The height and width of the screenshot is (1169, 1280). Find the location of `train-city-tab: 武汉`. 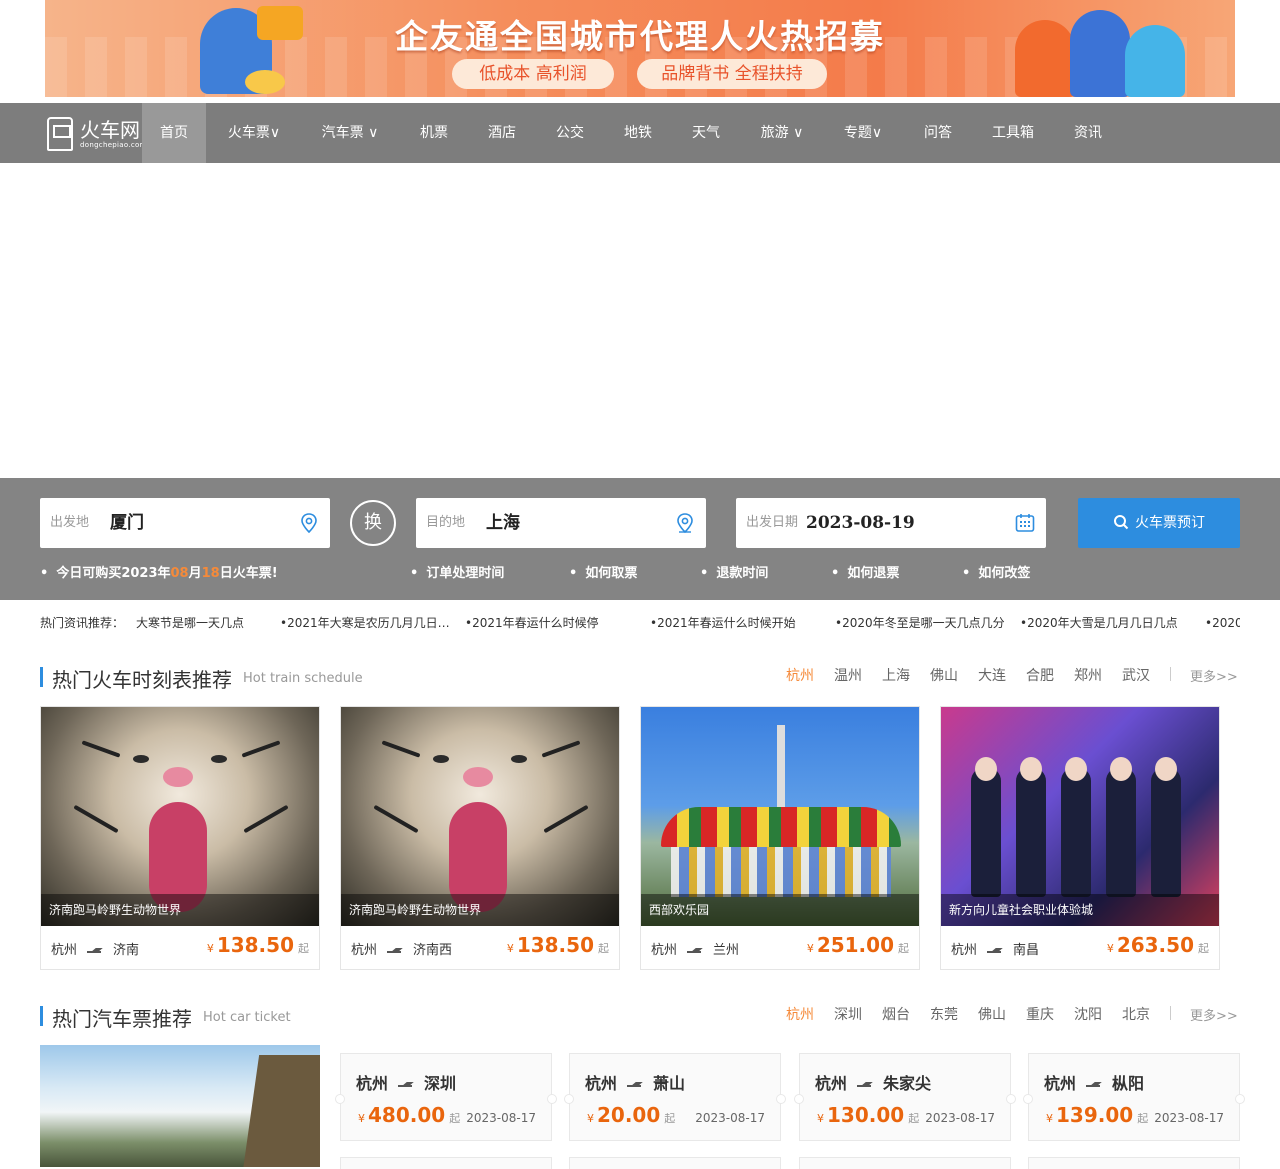

train-city-tab: 武汉 is located at coordinates (1136, 675).